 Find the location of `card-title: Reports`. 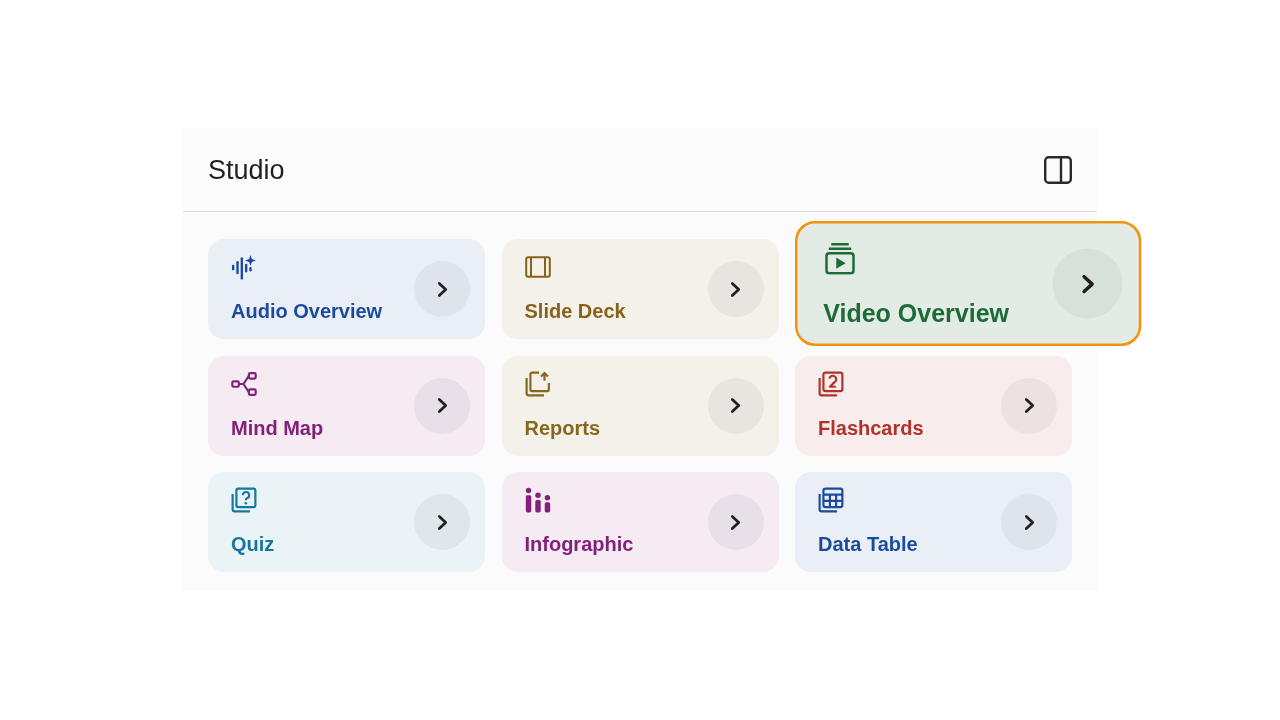

card-title: Reports is located at coordinates (562, 427).